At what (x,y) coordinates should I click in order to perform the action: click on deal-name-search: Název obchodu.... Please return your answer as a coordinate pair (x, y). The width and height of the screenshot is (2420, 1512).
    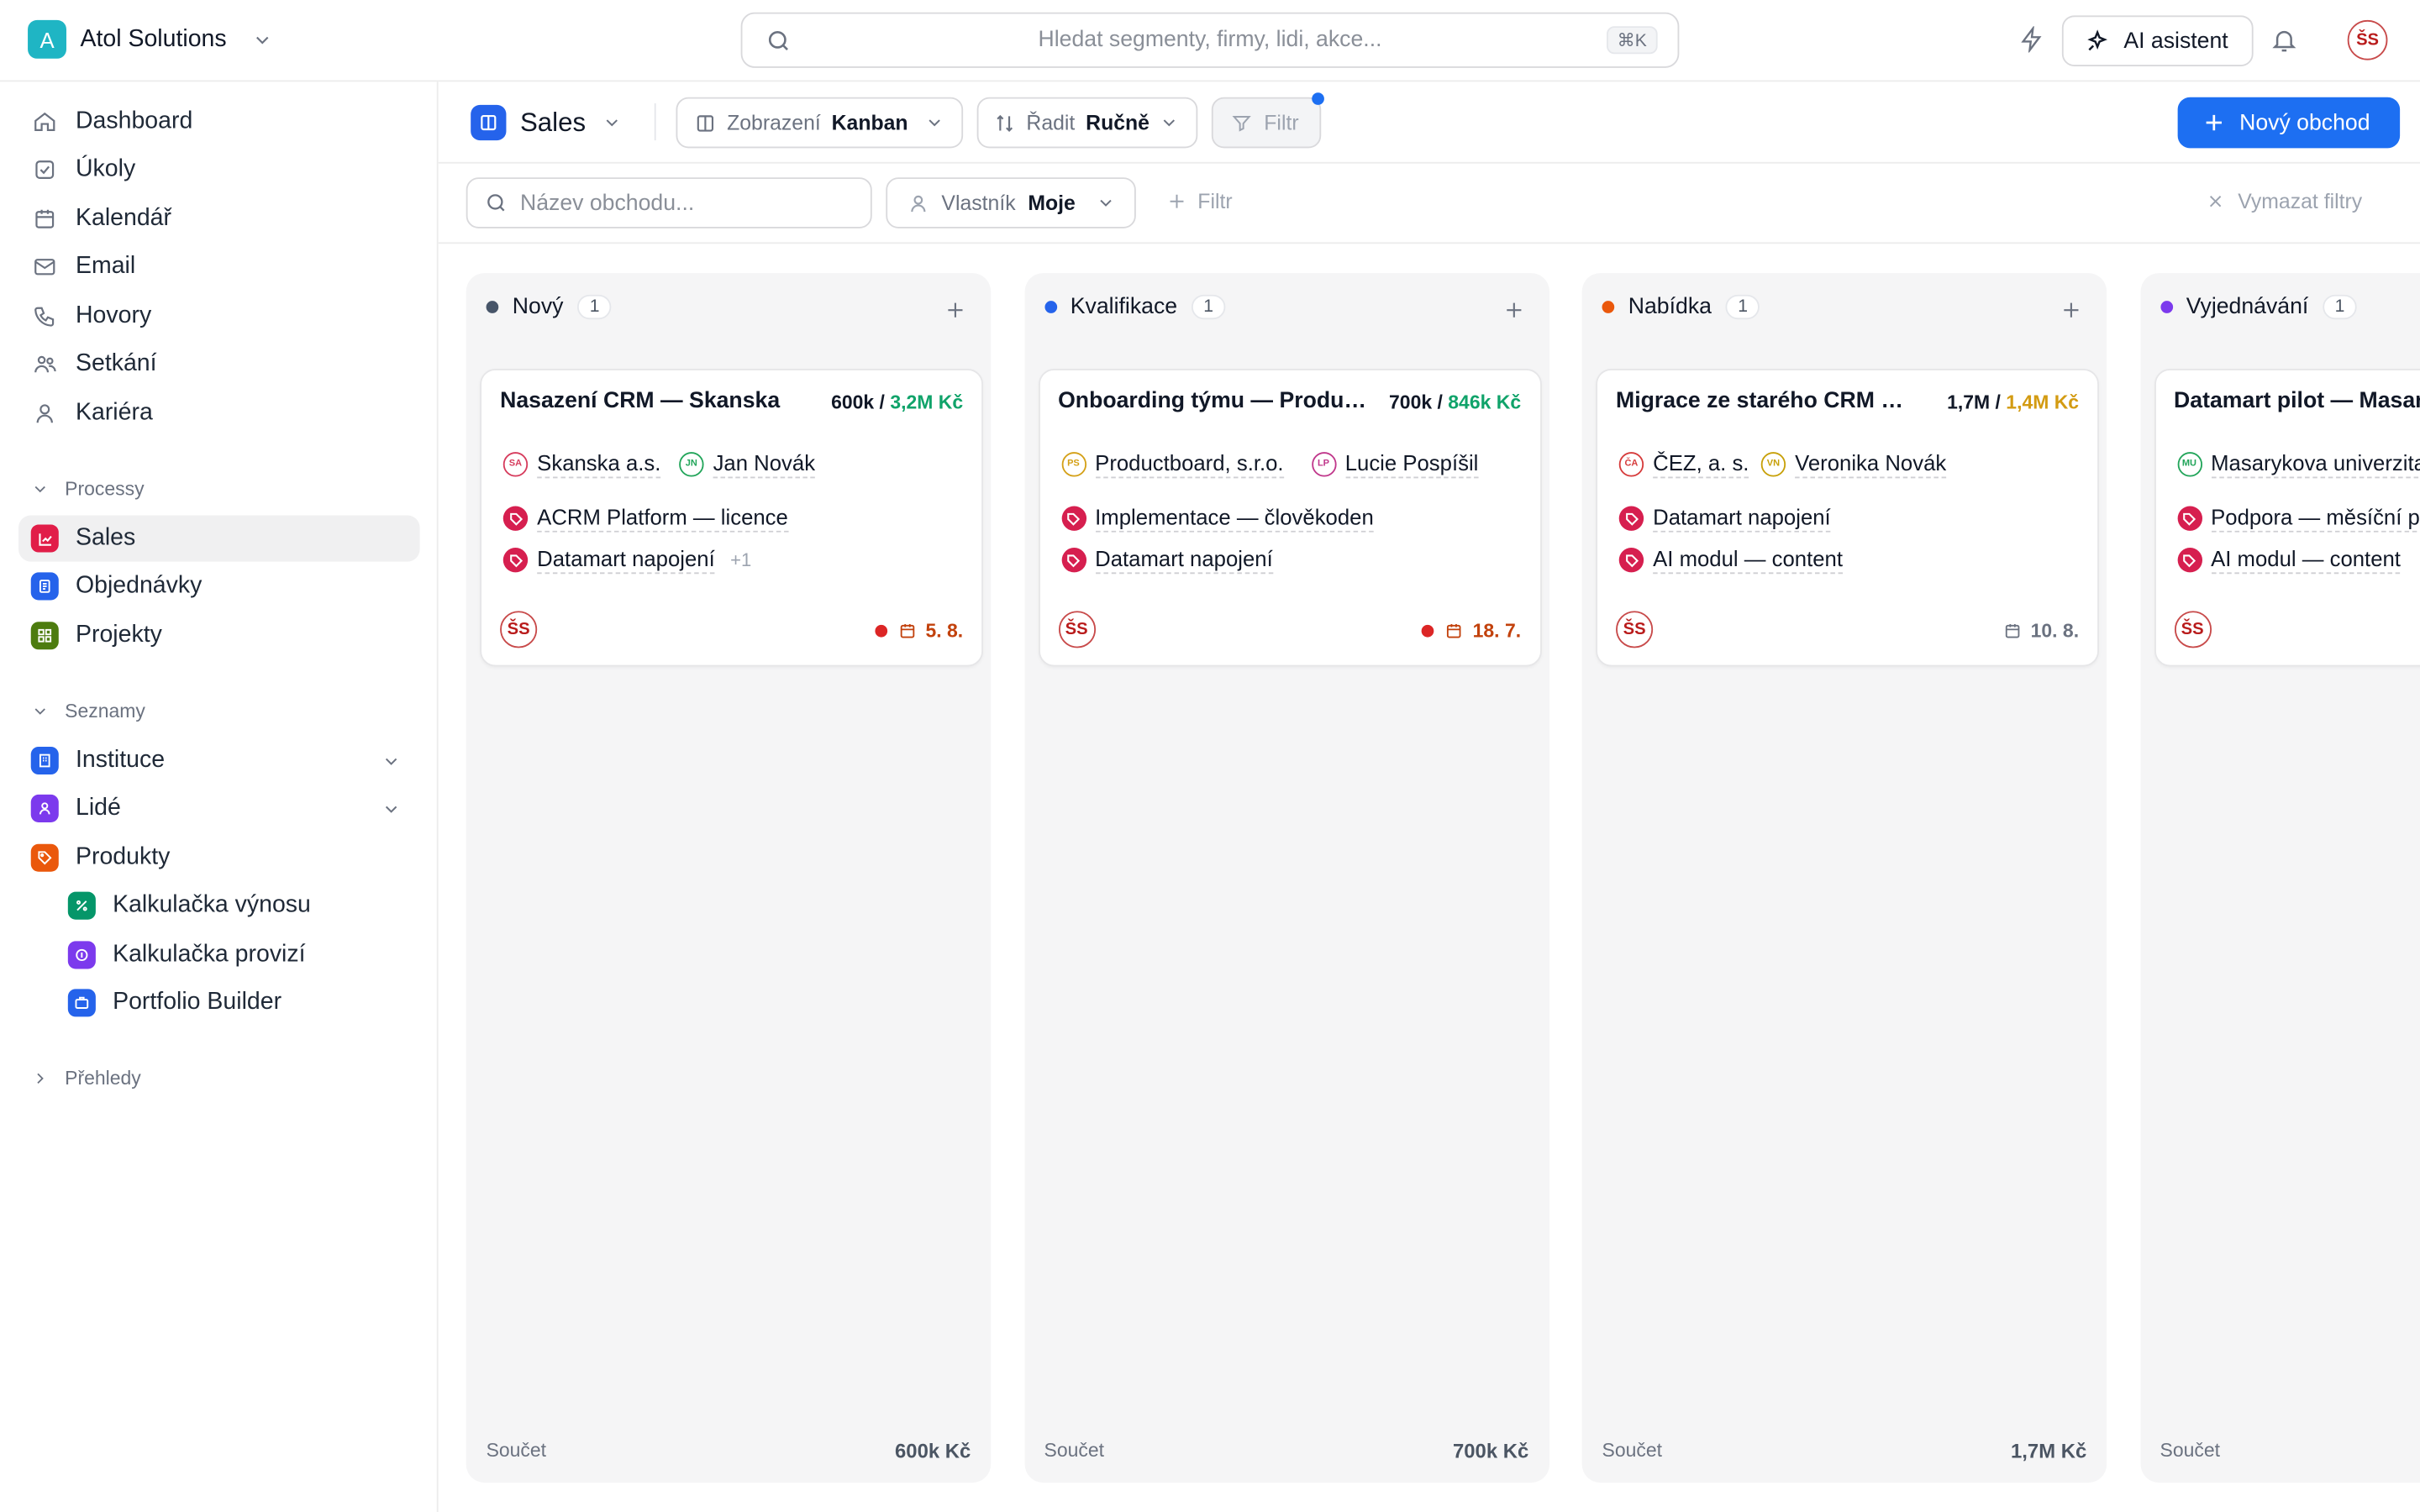
    Looking at the image, I should click on (669, 202).